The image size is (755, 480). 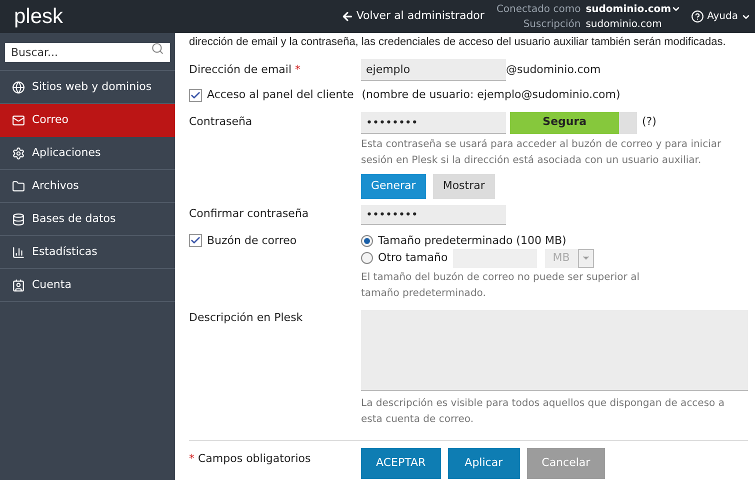 I want to click on checkbox-label: Buzón de correo, so click(x=252, y=240).